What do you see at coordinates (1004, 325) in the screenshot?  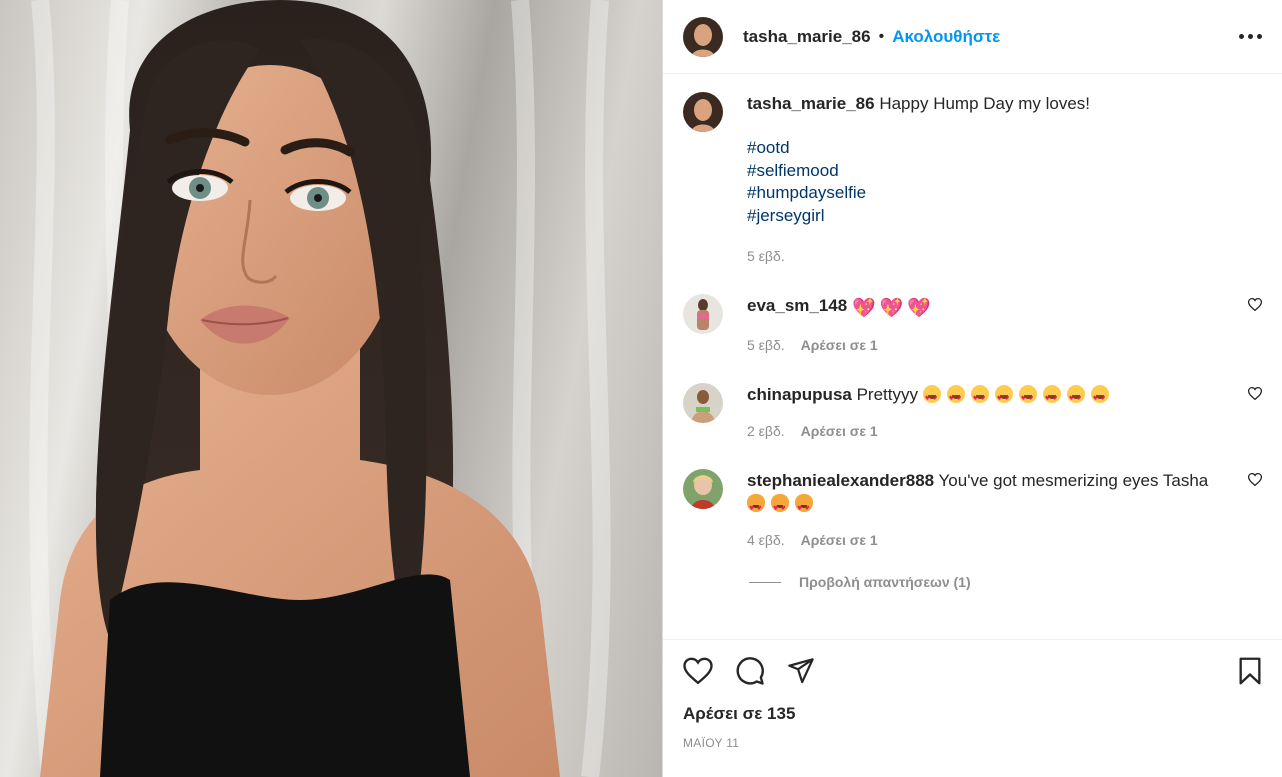 I see `comment-body: eva_sm_148 💖 💖 💖 5 εβδ. Αρέσει σε 1` at bounding box center [1004, 325].